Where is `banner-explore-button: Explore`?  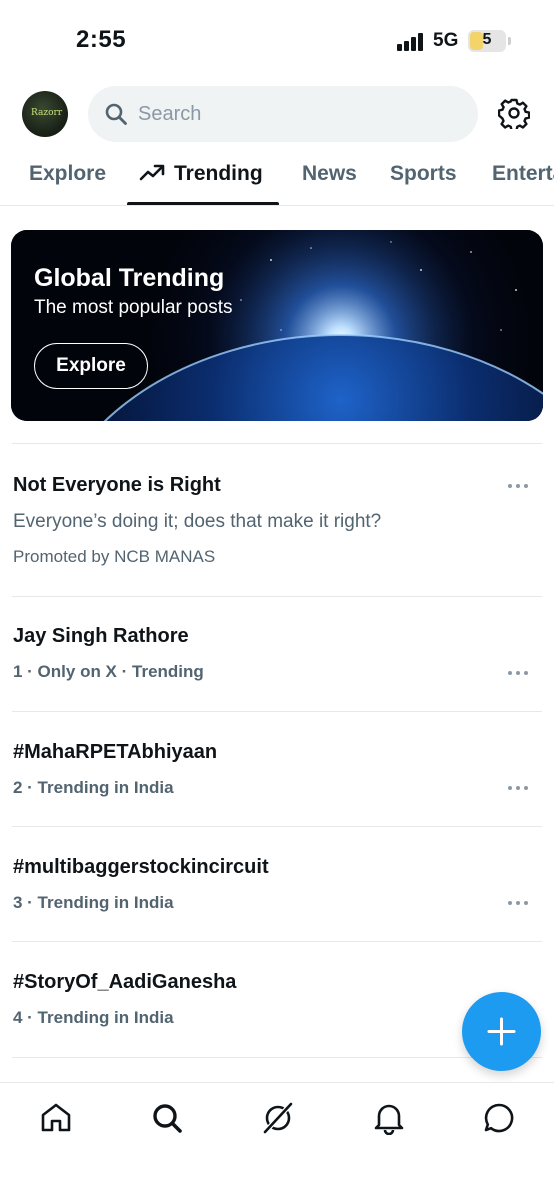 banner-explore-button: Explore is located at coordinates (91, 366).